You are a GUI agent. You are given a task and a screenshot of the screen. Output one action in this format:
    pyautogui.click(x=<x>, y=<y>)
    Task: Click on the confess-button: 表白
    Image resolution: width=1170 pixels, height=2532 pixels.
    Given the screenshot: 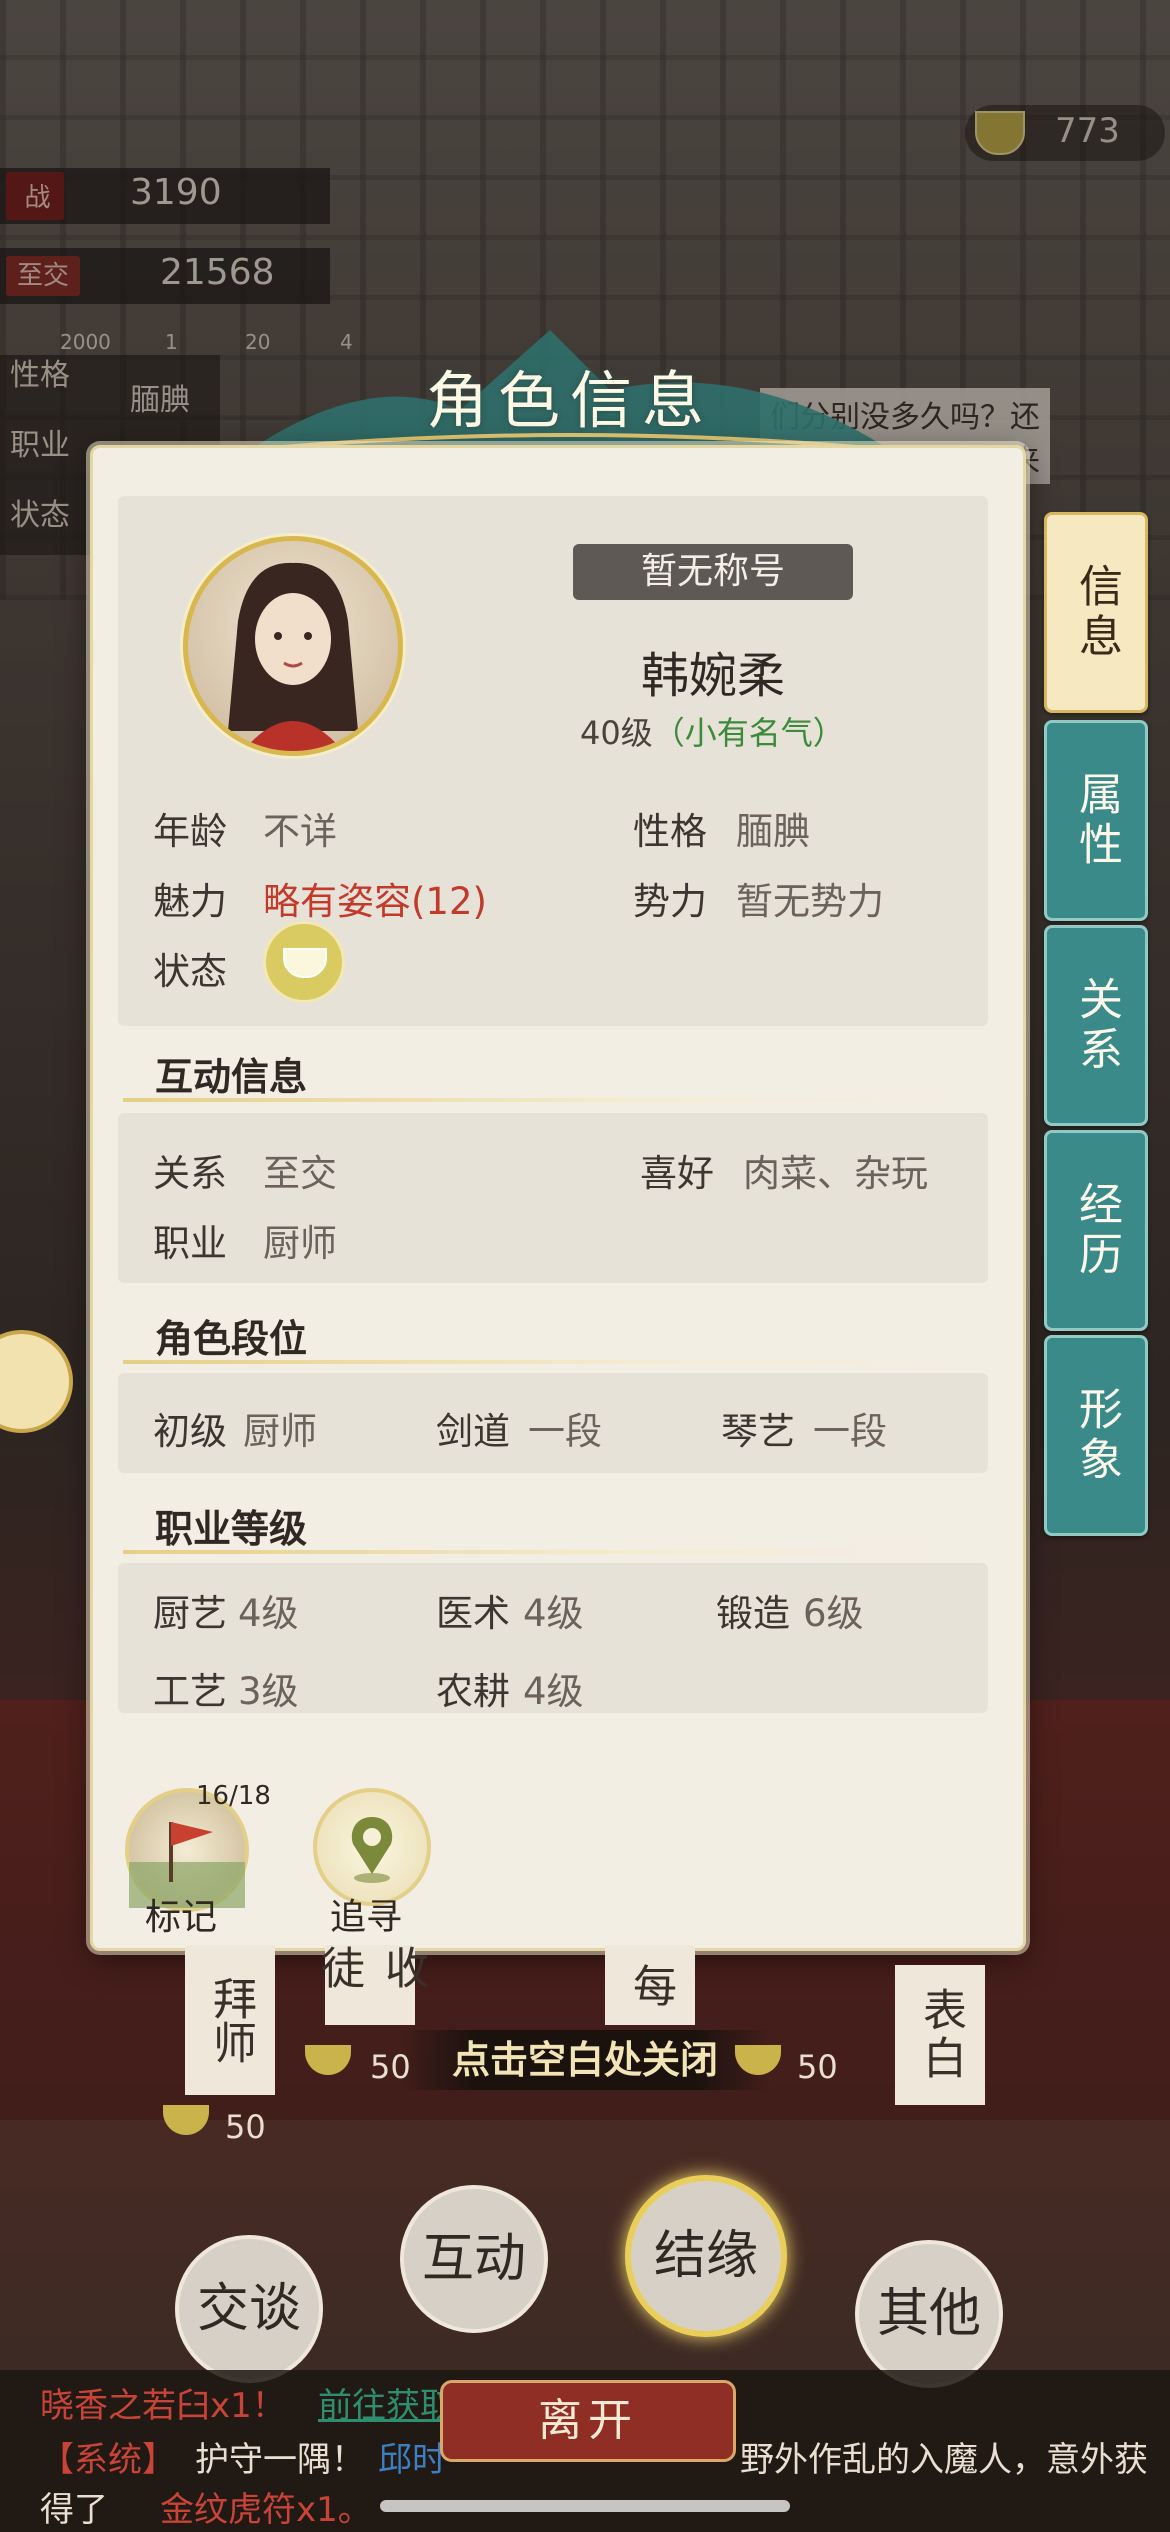 What is the action you would take?
    pyautogui.click(x=940, y=2035)
    